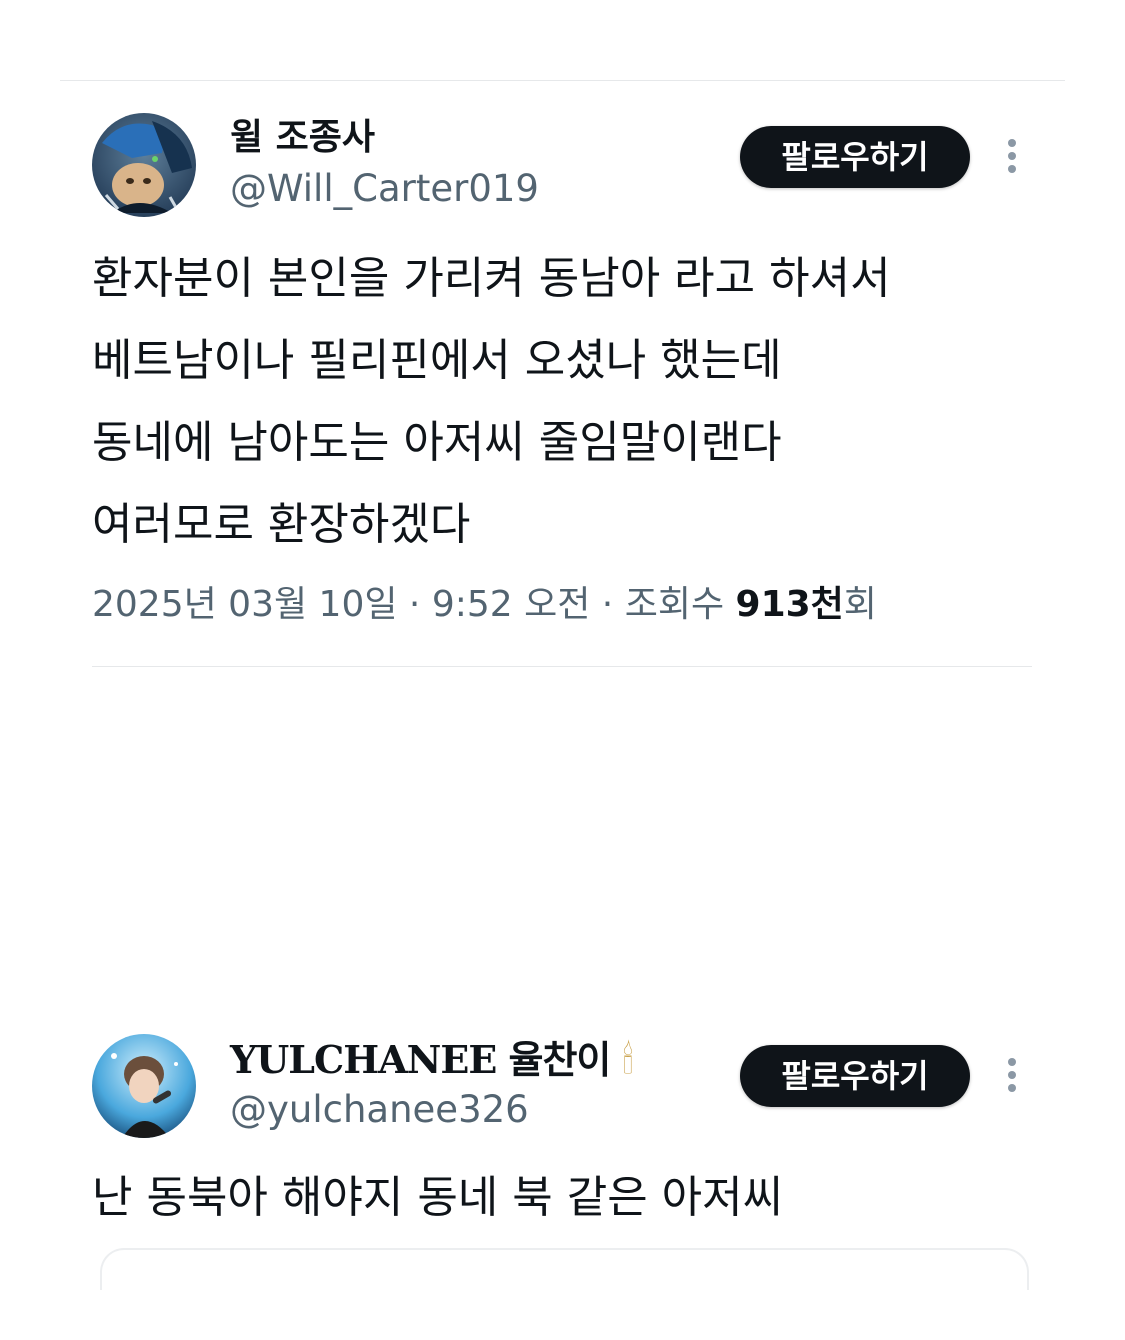  I want to click on display-name-text: YULCHANEE 율찬이, so click(420, 1059).